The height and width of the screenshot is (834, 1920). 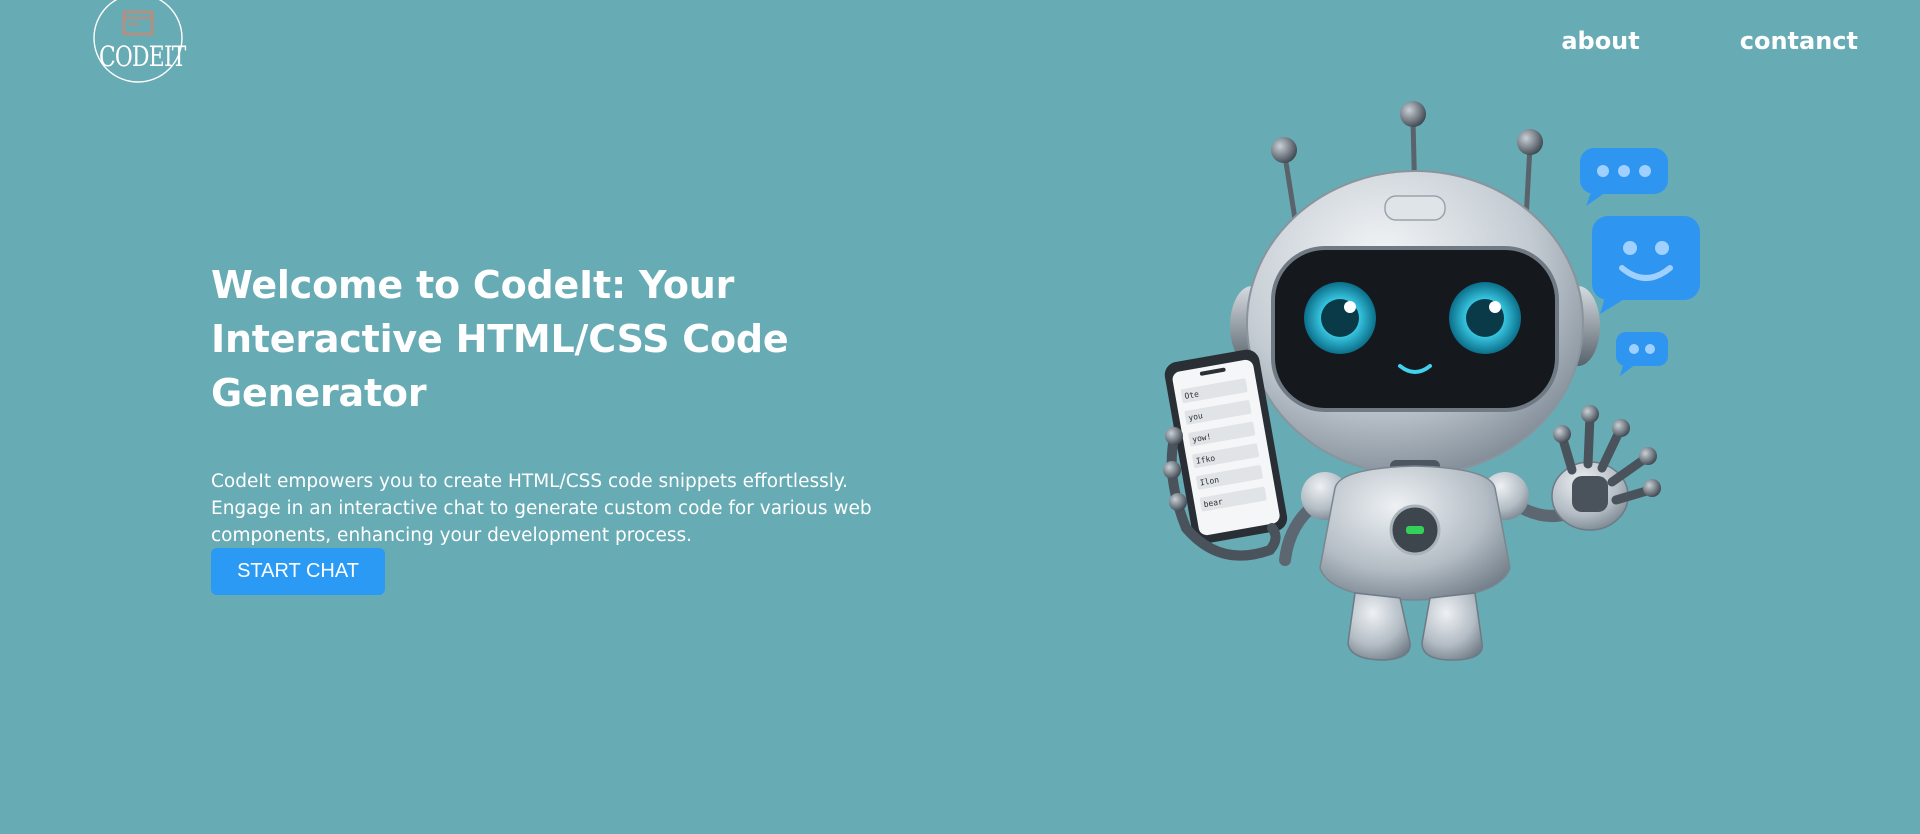 I want to click on codeit-logo: CODEIT, so click(x=138, y=47).